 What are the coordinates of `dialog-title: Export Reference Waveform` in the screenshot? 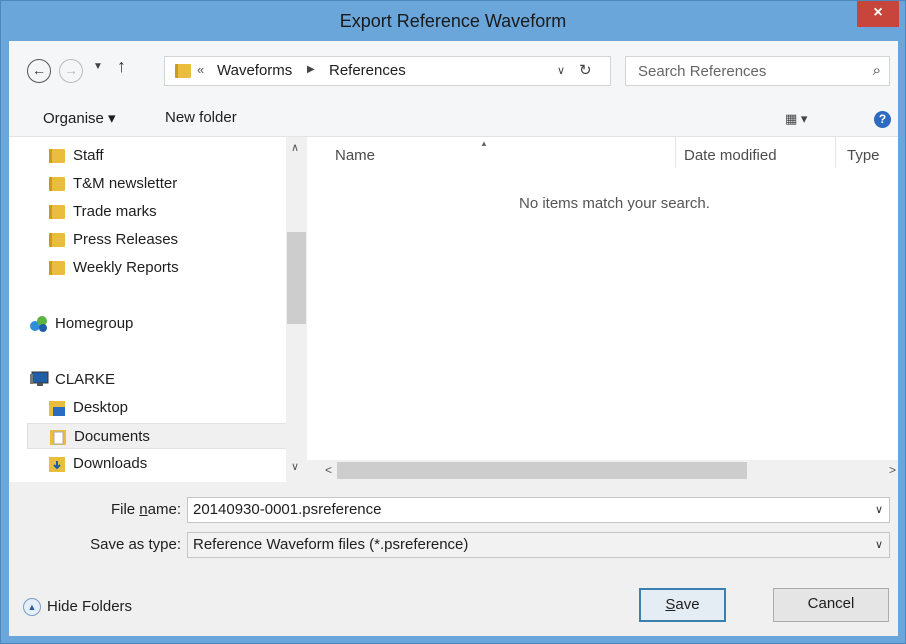 It's located at (453, 21).